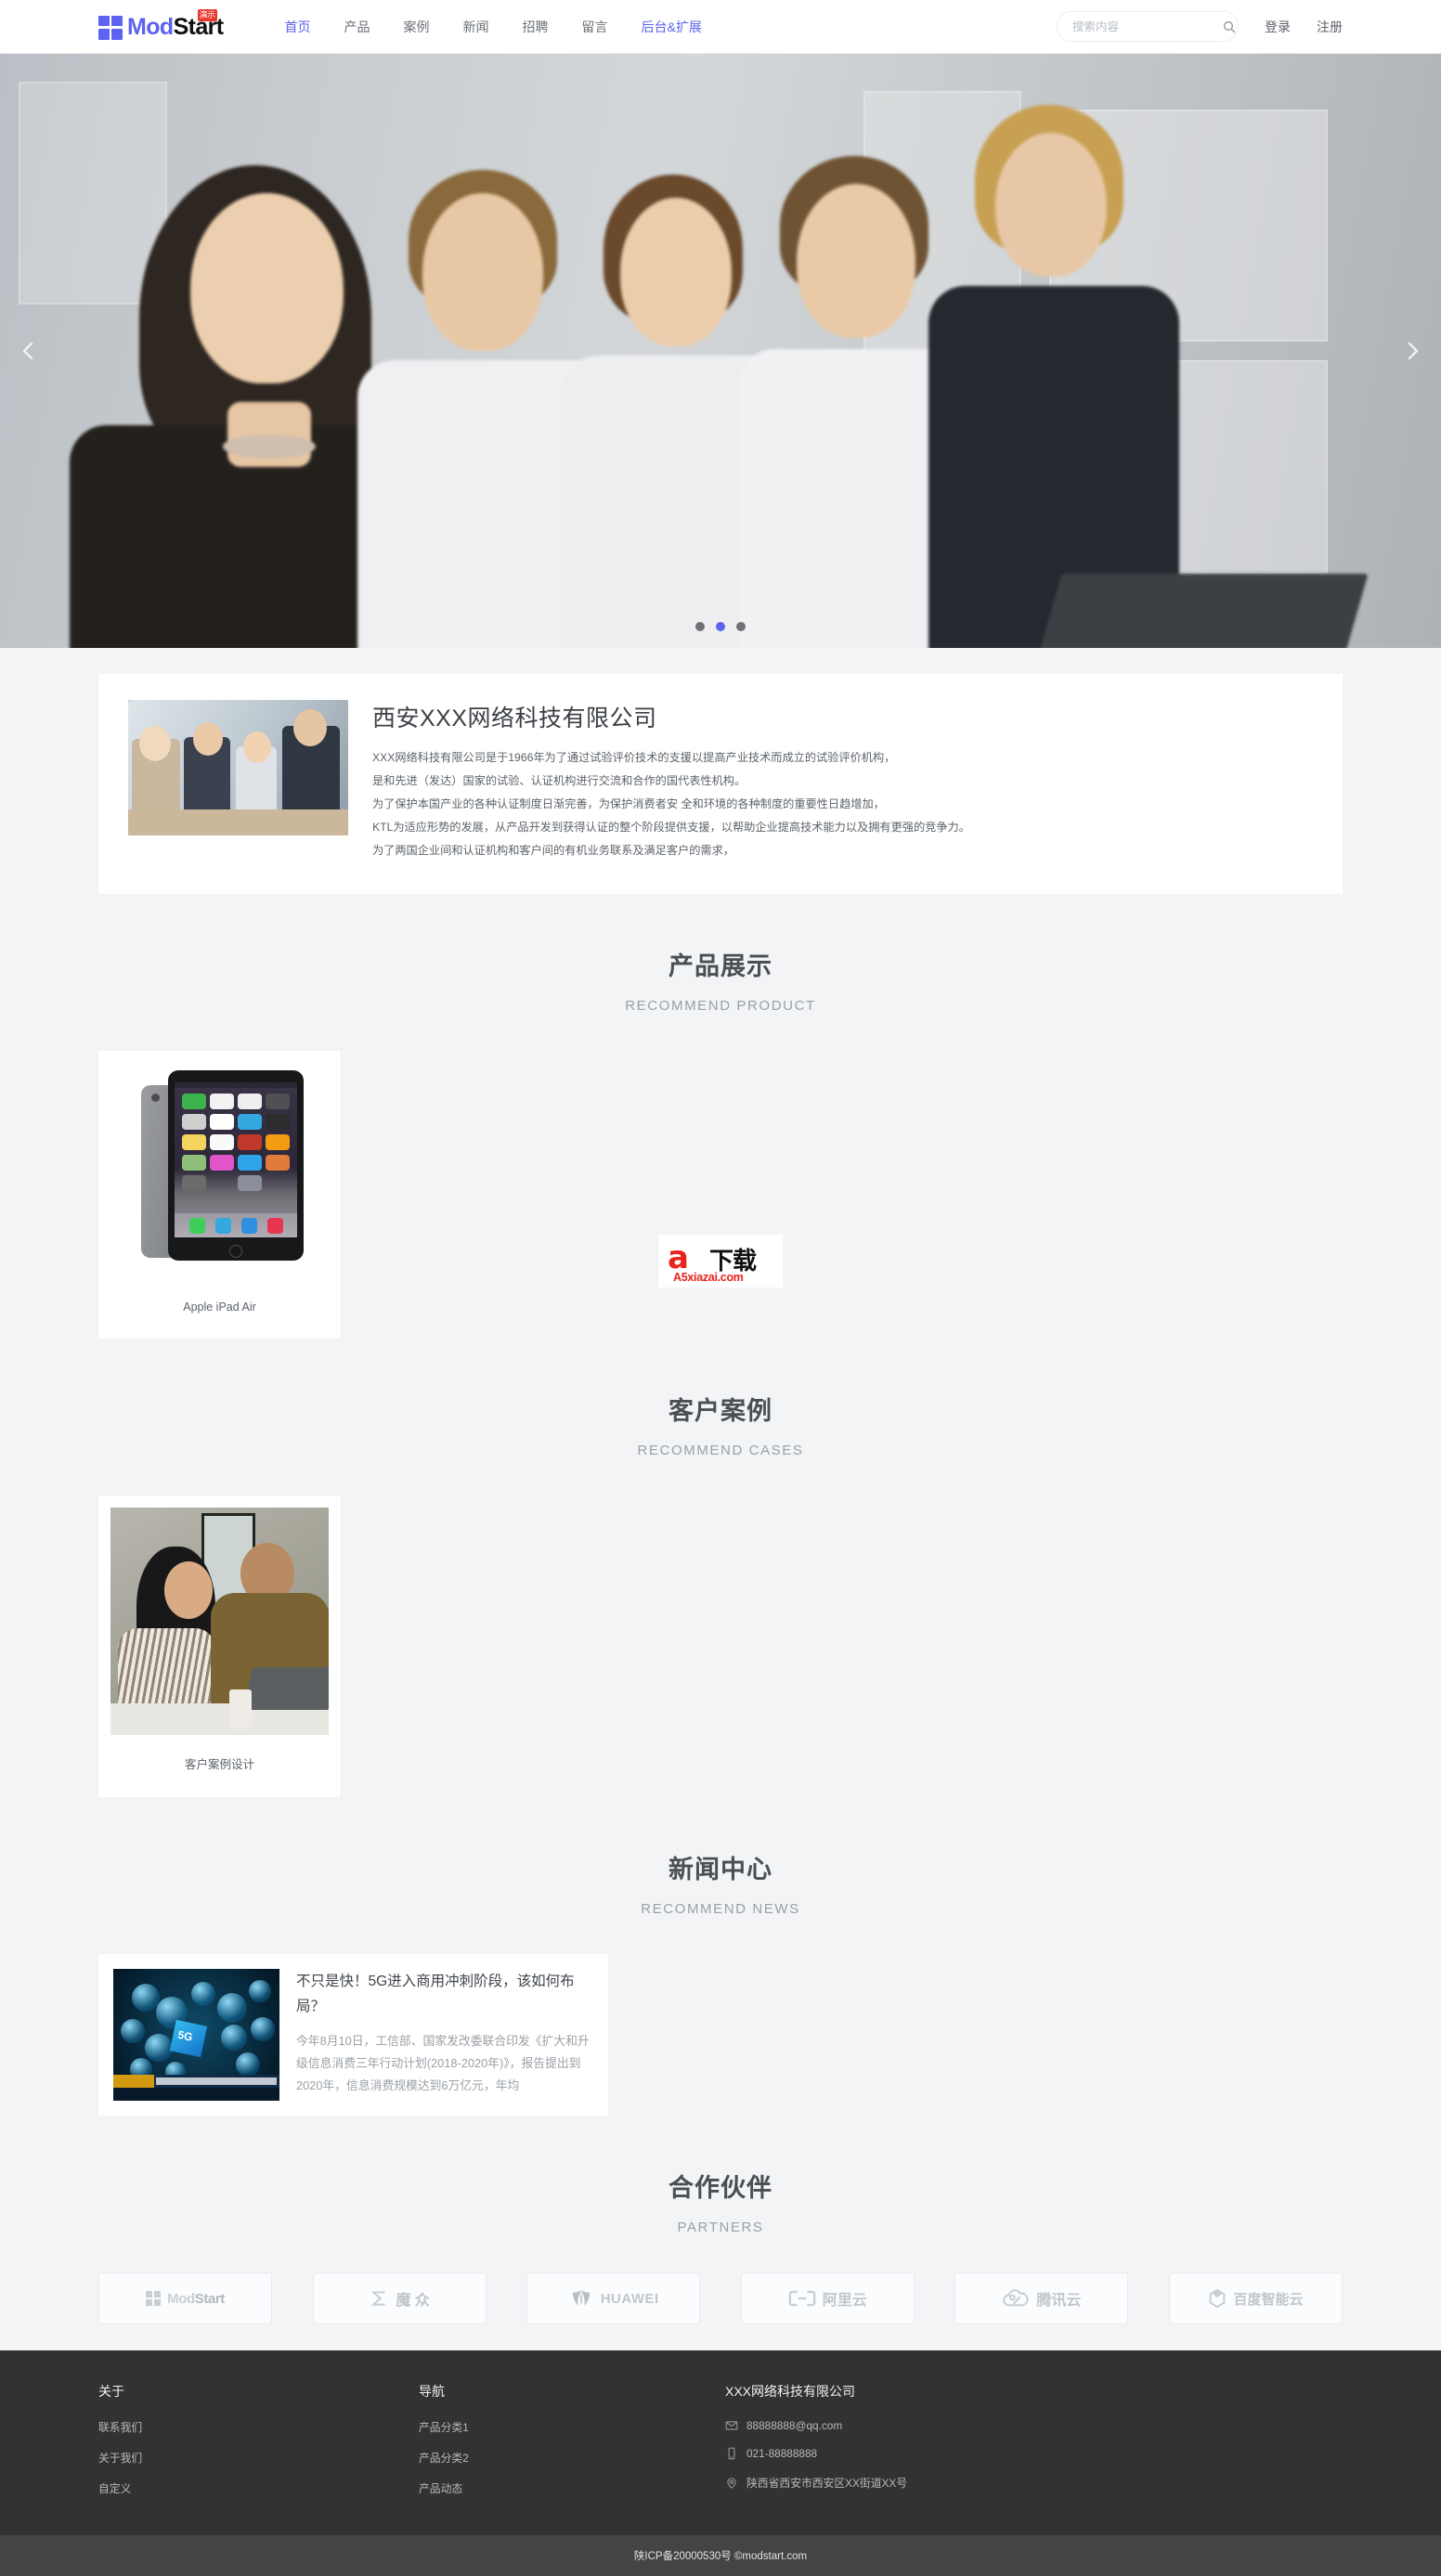 This screenshot has height=2576, width=1441. Describe the element at coordinates (720, 2227) in the screenshot. I see `section-subtitle-partners: PARTNERS` at that location.